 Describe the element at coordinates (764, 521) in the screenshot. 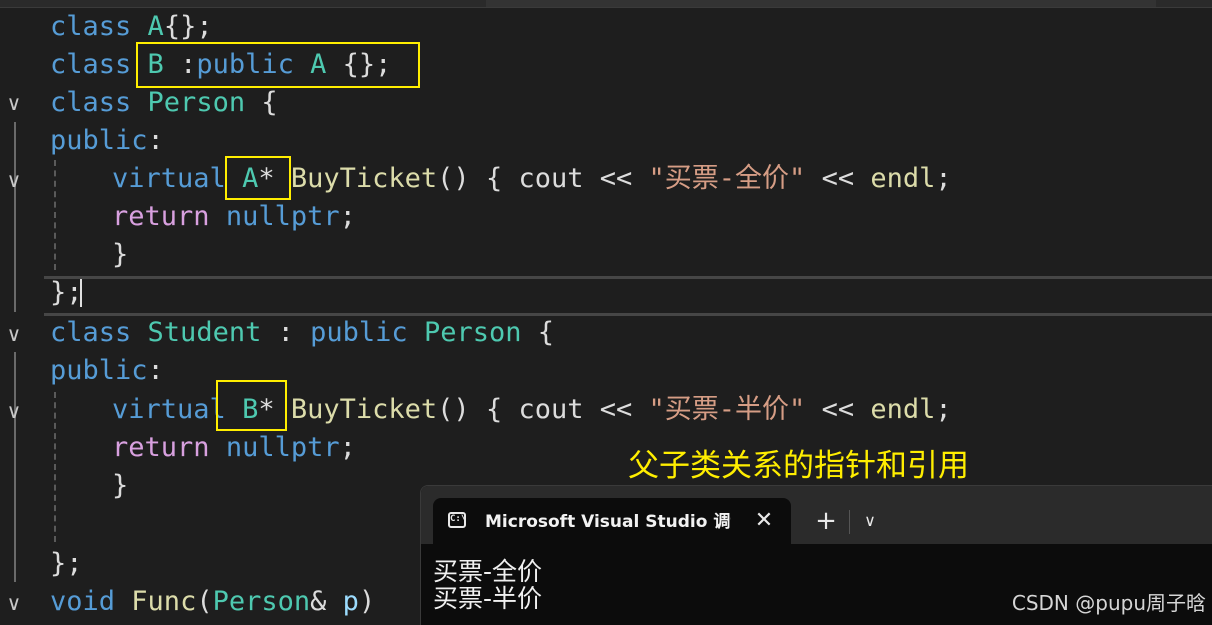

I see `close-icon: ✕` at that location.